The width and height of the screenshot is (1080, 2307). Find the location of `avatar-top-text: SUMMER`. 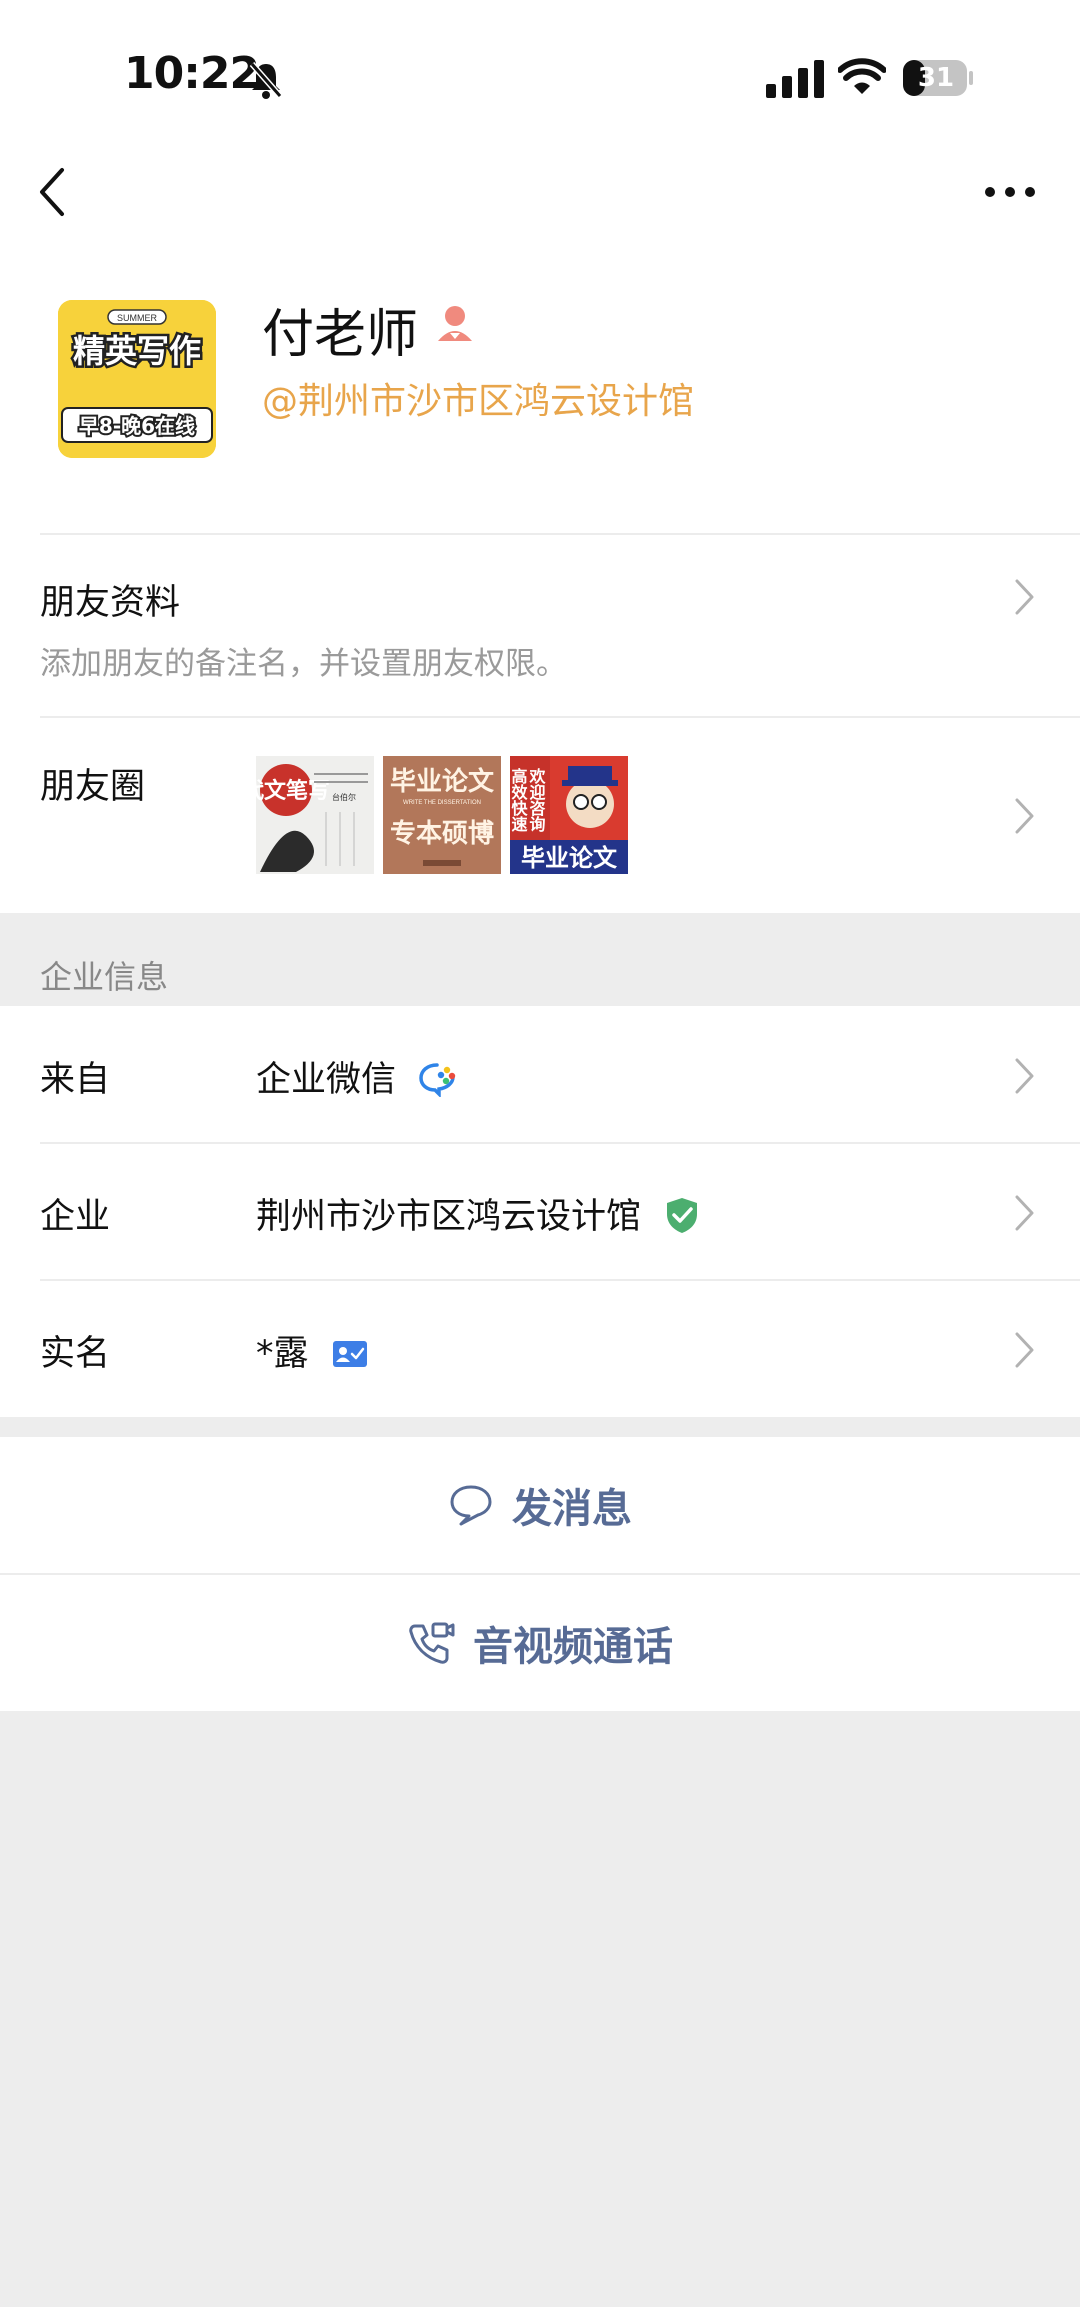

avatar-top-text: SUMMER is located at coordinates (137, 318).